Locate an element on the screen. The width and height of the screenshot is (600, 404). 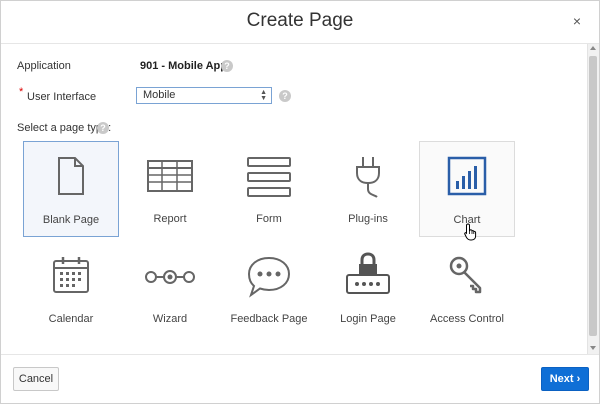
page-type-label-text: Form is located at coordinates (269, 219).